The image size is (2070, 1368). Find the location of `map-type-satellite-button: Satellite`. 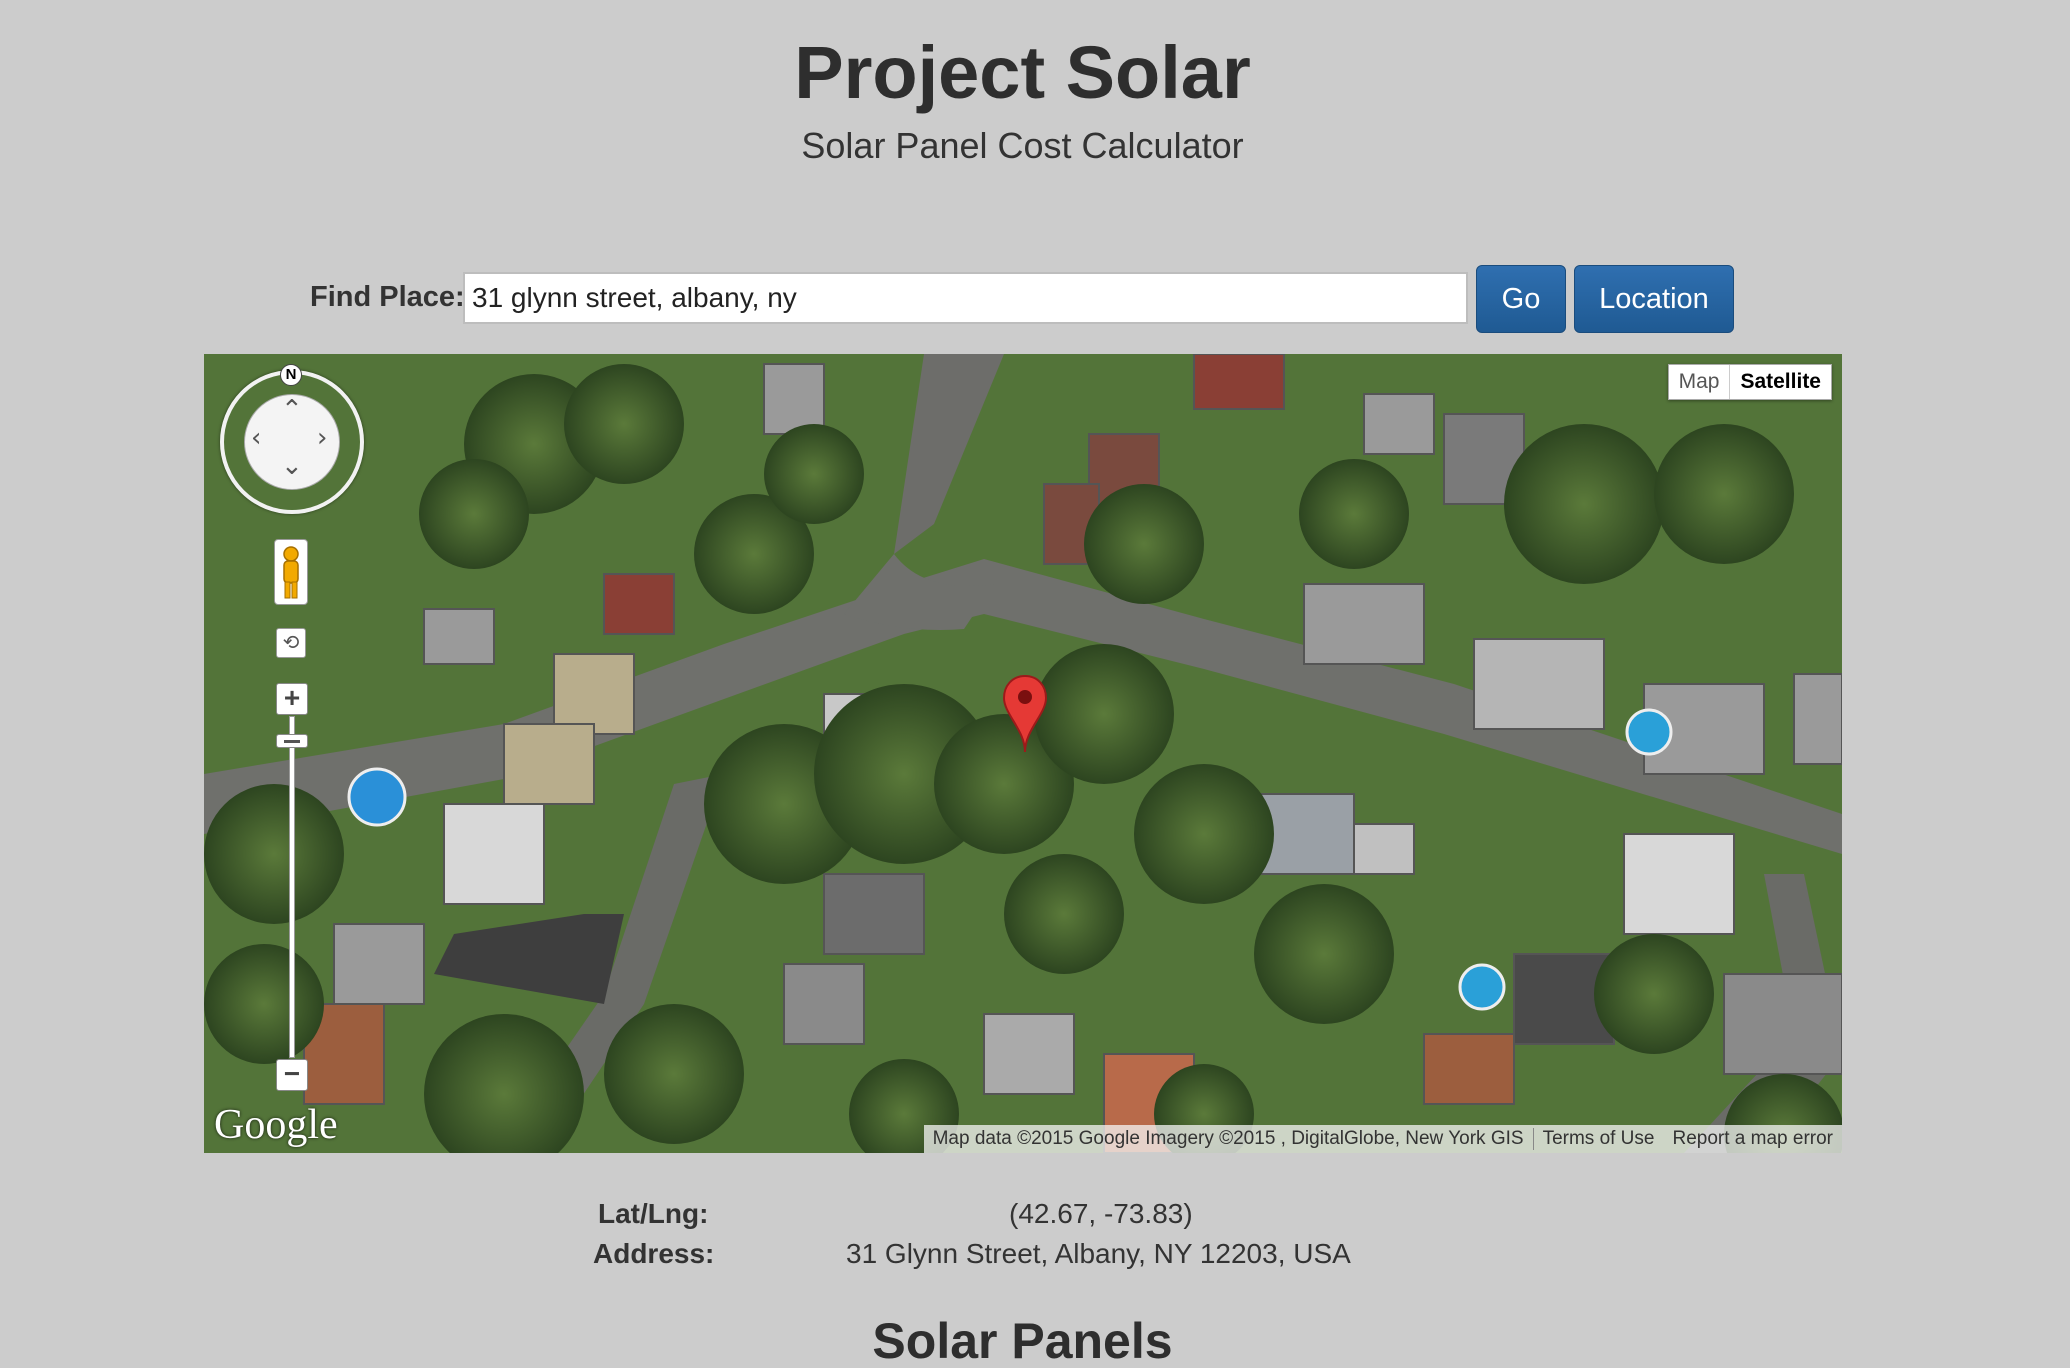

map-type-satellite-button: Satellite is located at coordinates (1780, 382).